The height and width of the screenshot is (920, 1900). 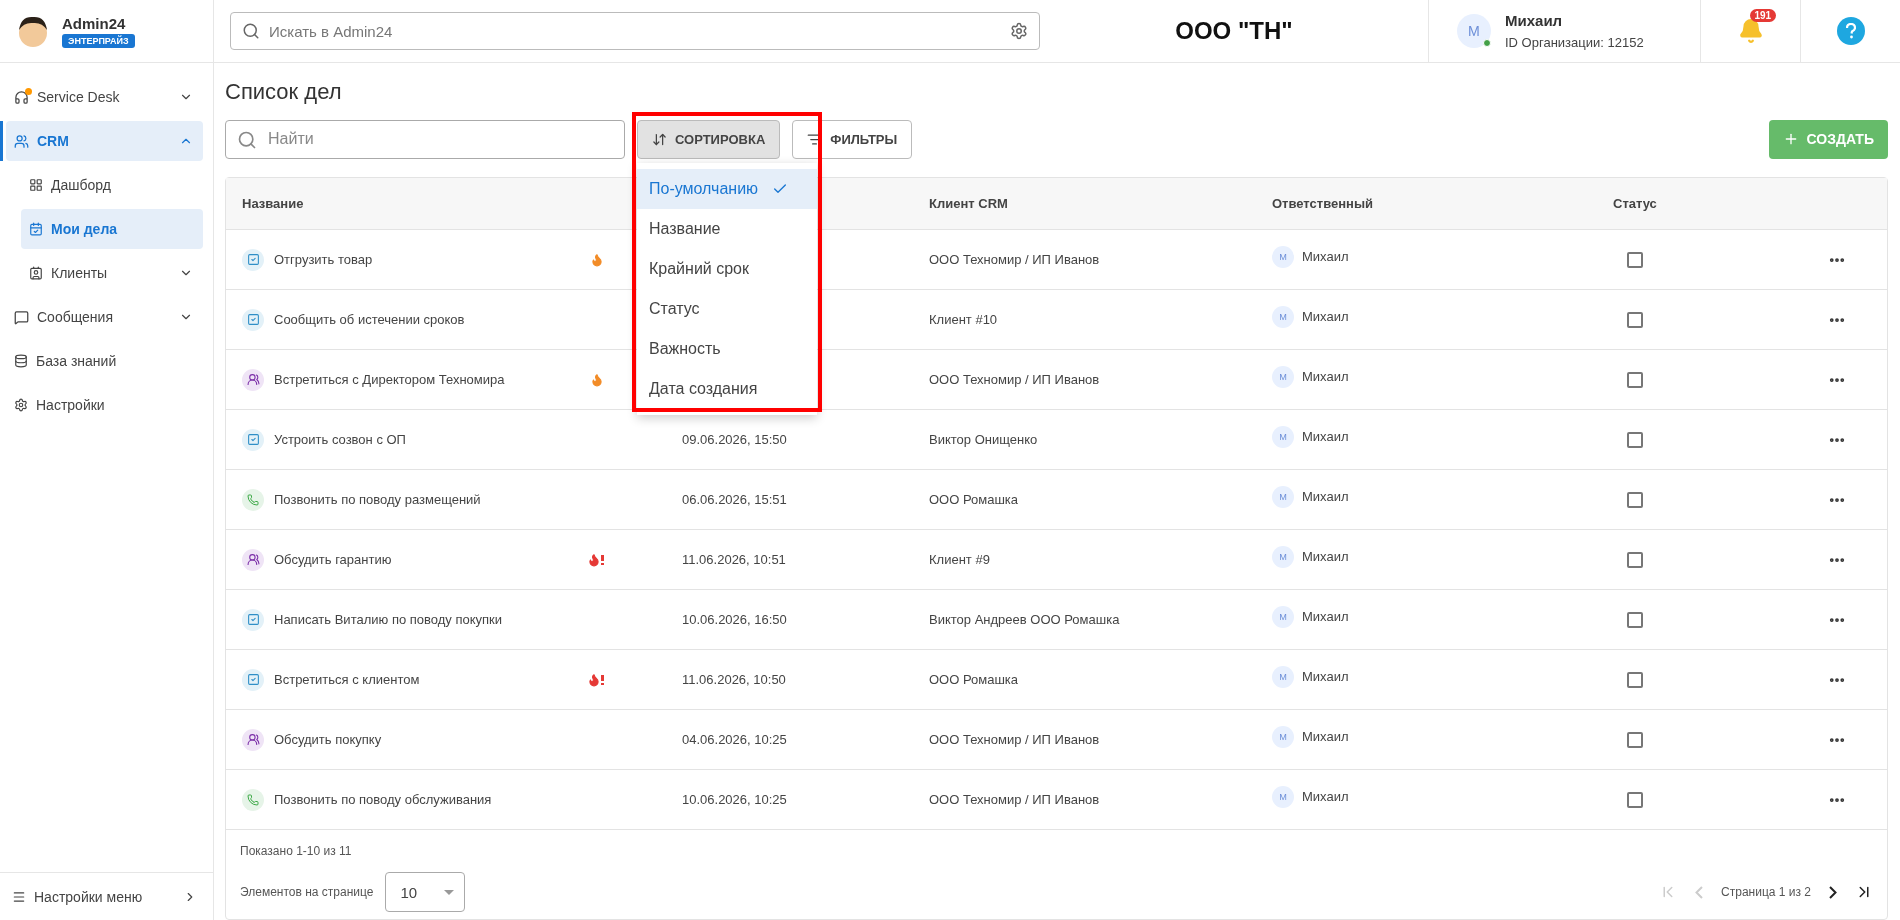 I want to click on table-cell-text: 11.06.2026, 10:51, so click(x=734, y=559).